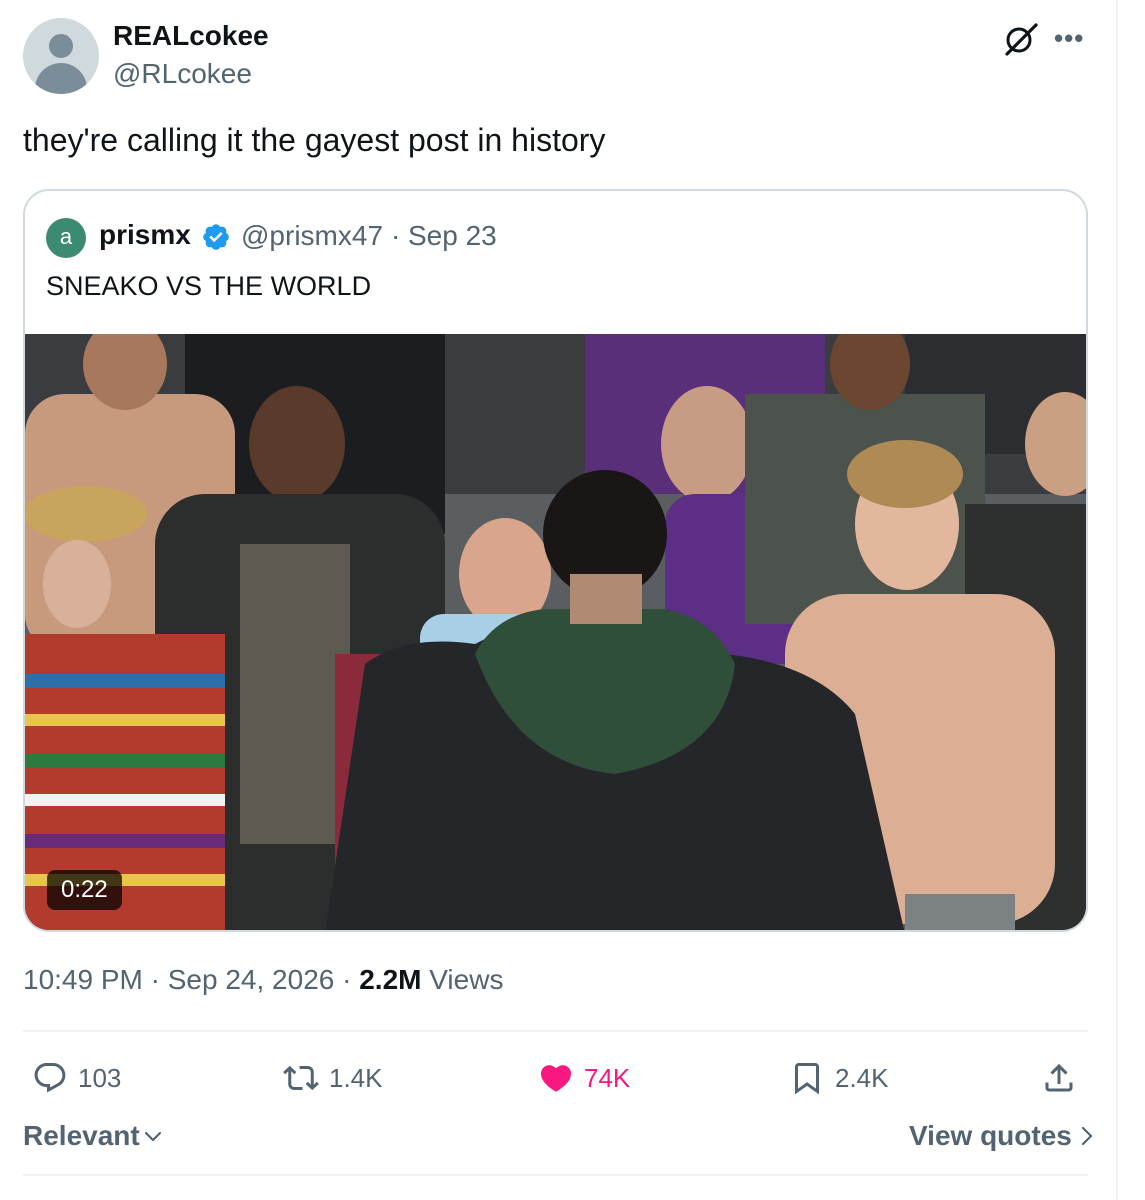 This screenshot has height=1200, width=1145. I want to click on views-count: 2.2M, so click(390, 979).